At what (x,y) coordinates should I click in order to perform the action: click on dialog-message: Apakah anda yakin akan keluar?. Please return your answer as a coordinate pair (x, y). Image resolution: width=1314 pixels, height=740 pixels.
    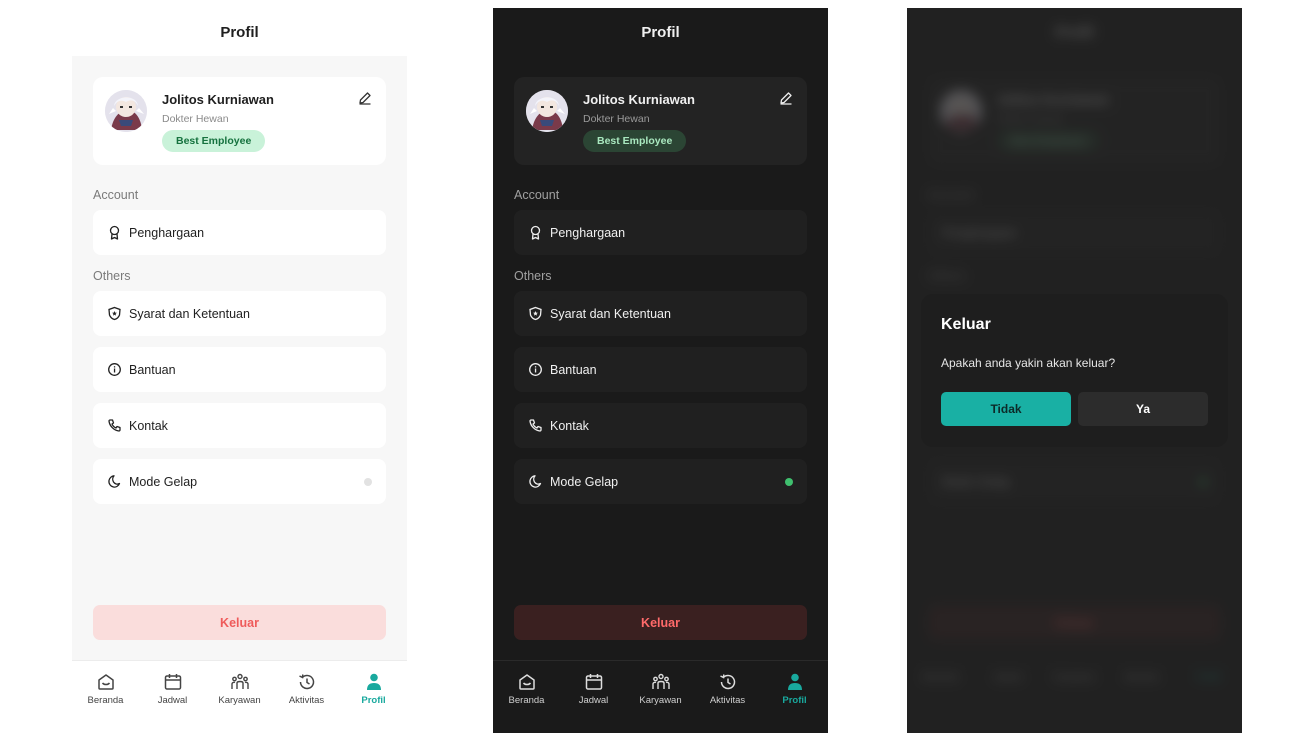
    Looking at the image, I should click on (1028, 363).